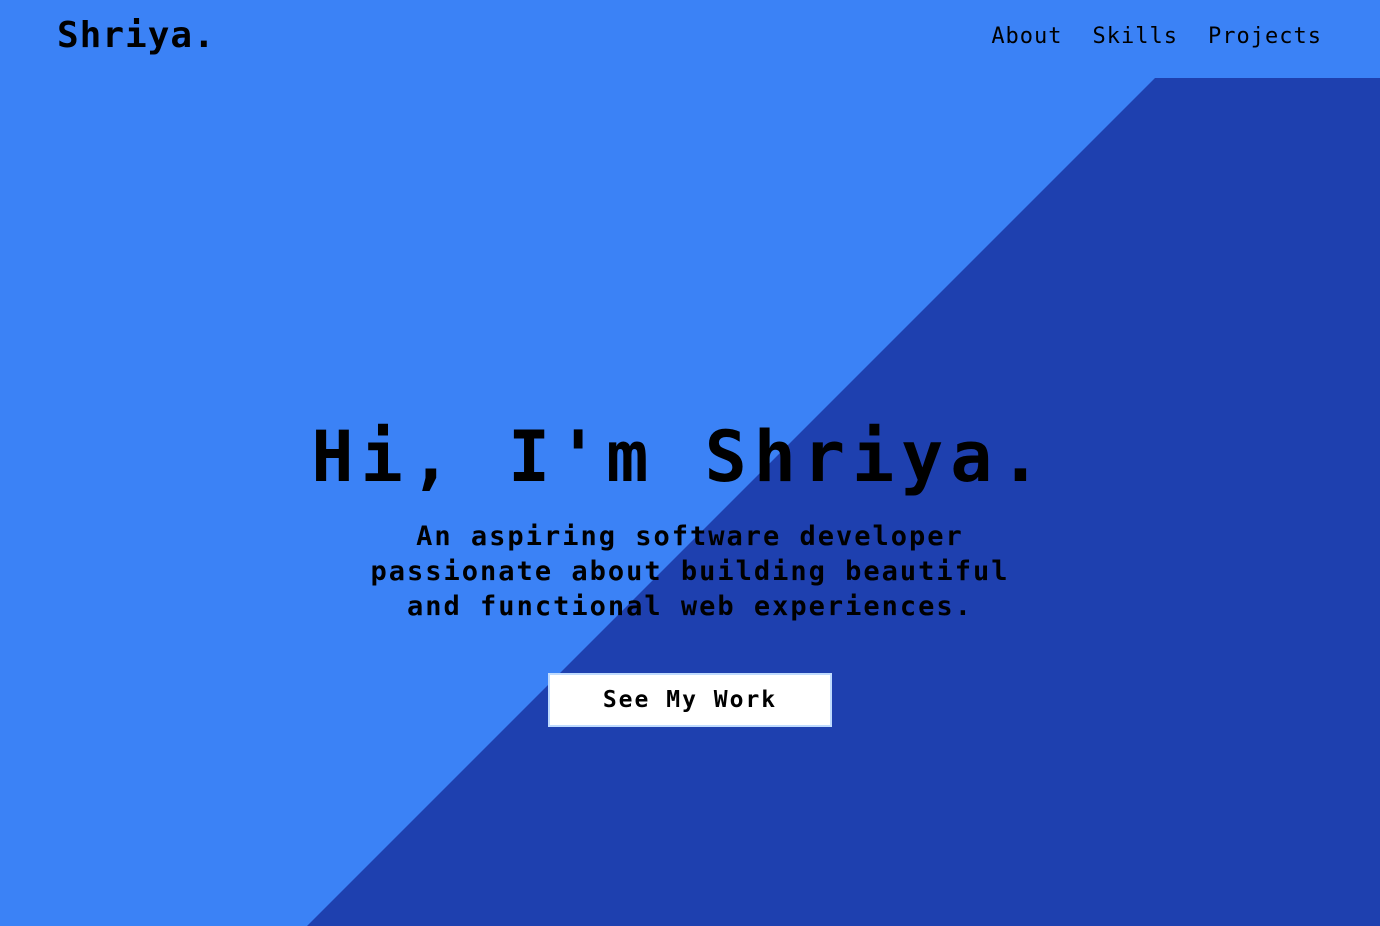 This screenshot has height=926, width=1380. I want to click on nav-link-skills: Skills, so click(1135, 36).